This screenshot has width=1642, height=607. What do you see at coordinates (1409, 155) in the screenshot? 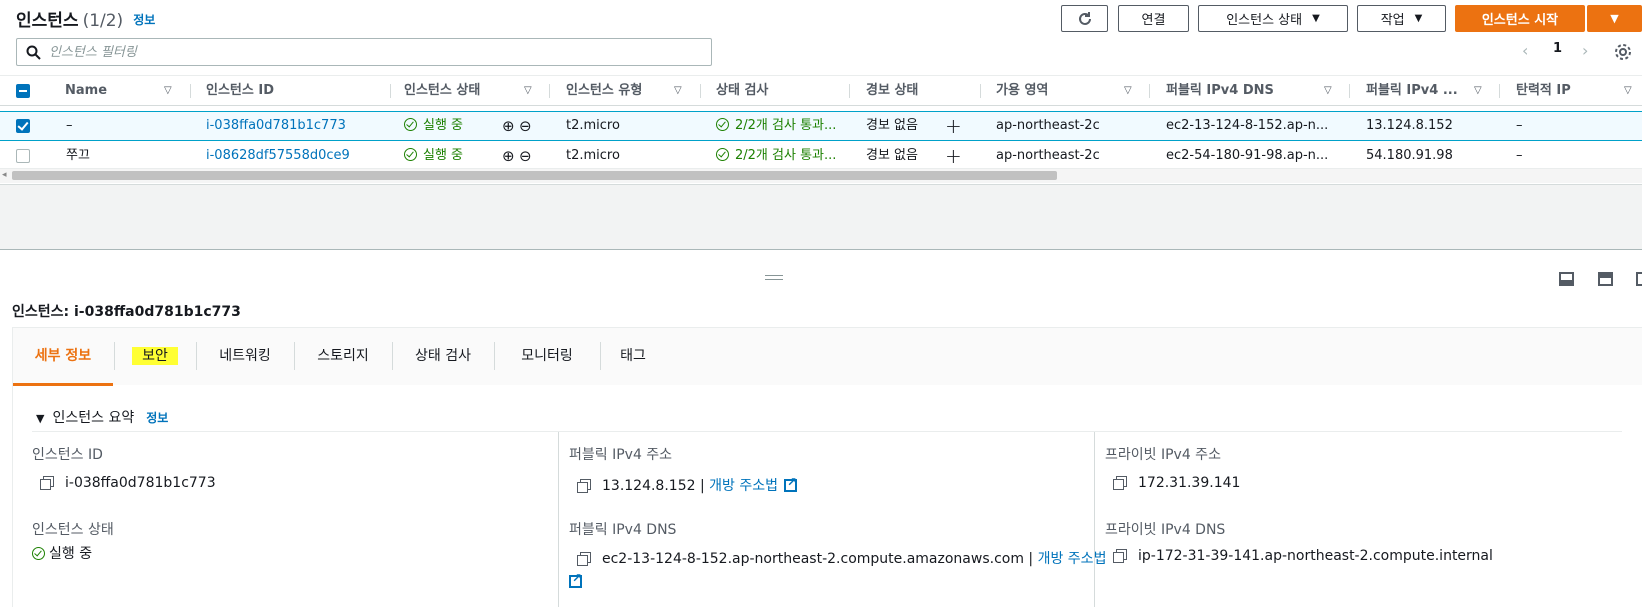
I see `cell-ip: 54.180.91.98` at bounding box center [1409, 155].